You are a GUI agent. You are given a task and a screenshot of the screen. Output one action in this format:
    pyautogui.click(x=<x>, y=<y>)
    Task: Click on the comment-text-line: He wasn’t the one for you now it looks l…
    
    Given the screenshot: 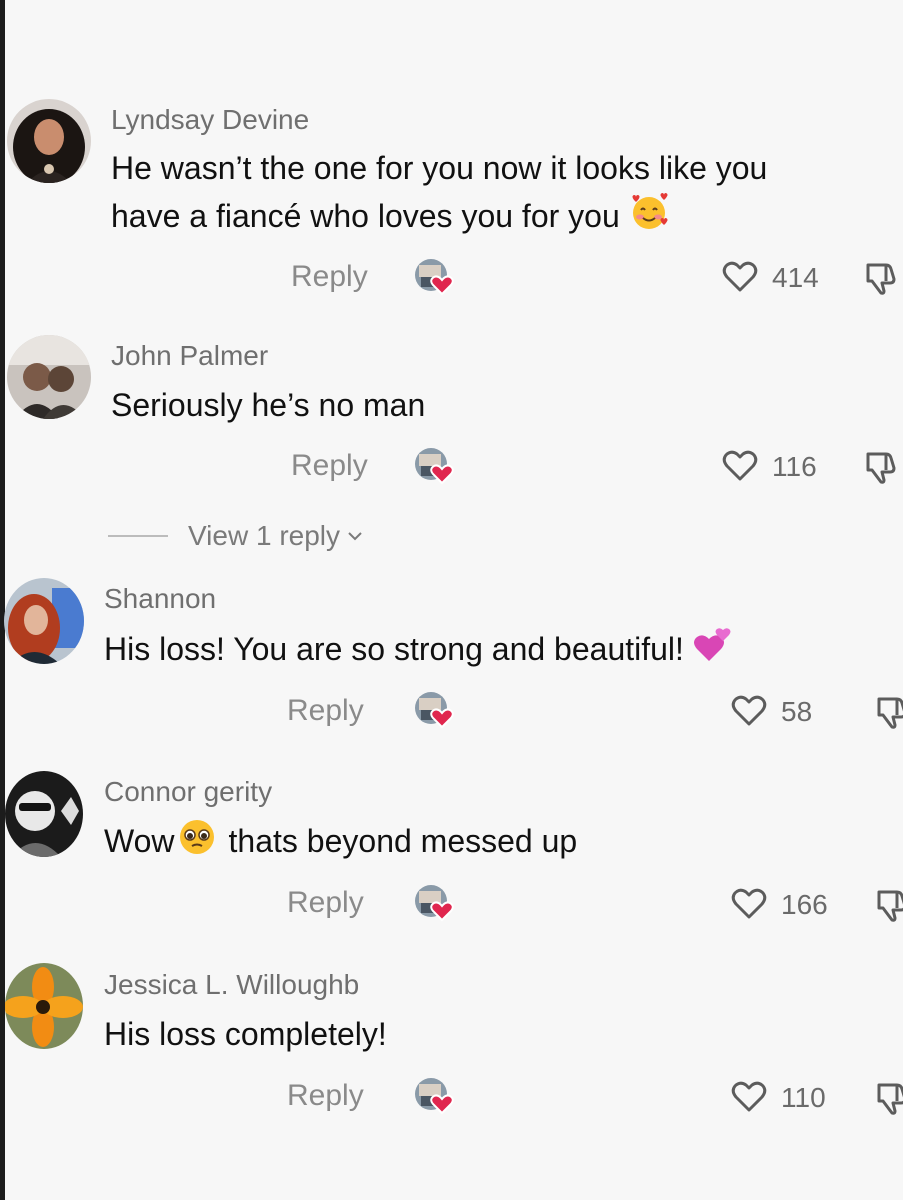 What is the action you would take?
    pyautogui.click(x=439, y=168)
    